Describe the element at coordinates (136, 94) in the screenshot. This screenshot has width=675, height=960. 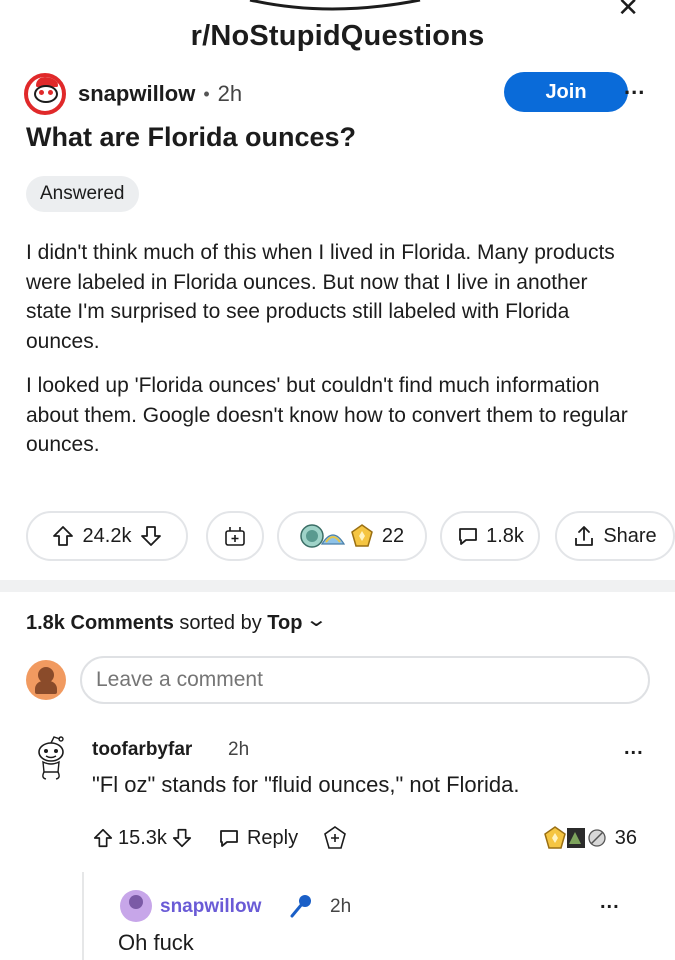
I see `post-author-name: snapwillow` at that location.